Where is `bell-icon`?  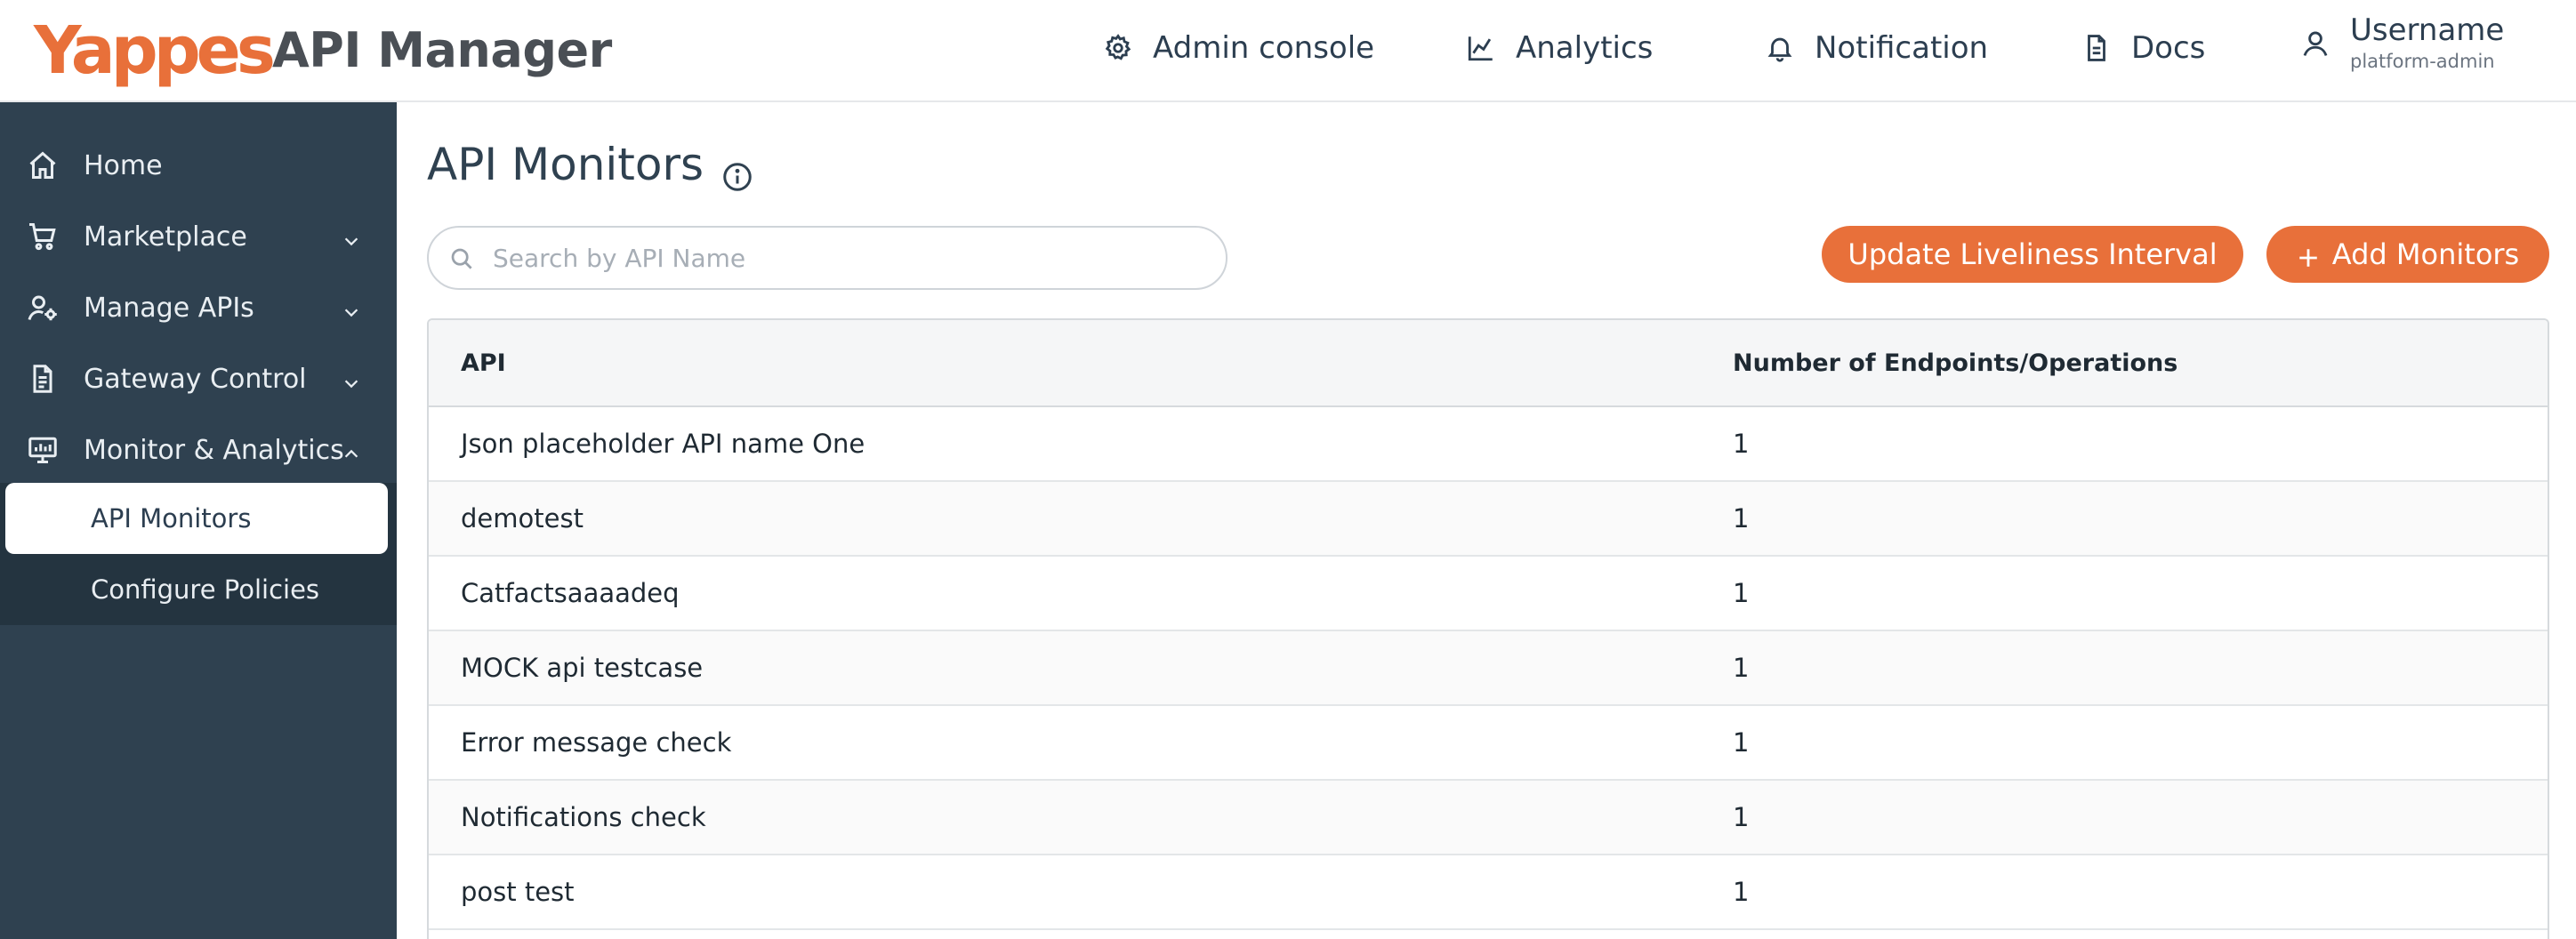 bell-icon is located at coordinates (1780, 48).